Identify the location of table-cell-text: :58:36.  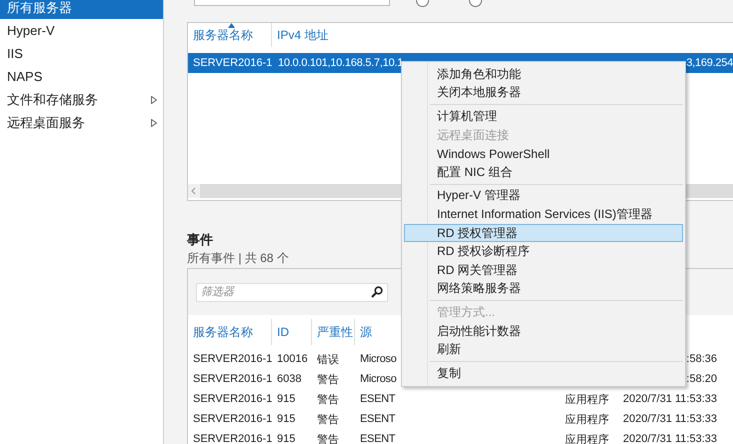
(701, 359).